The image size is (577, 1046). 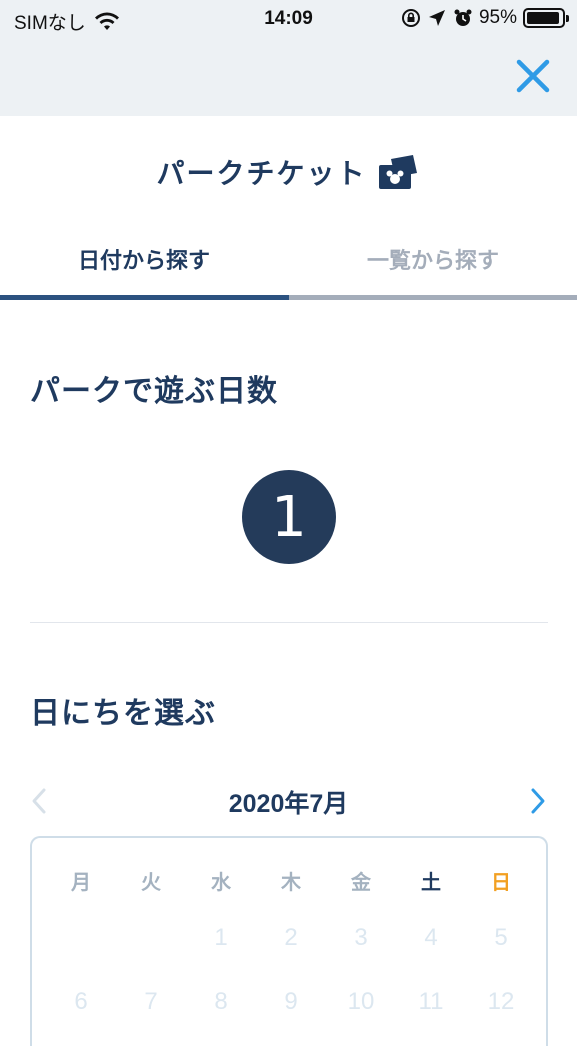 What do you see at coordinates (361, 938) in the screenshot?
I see `calendar-day-cell: 3` at bounding box center [361, 938].